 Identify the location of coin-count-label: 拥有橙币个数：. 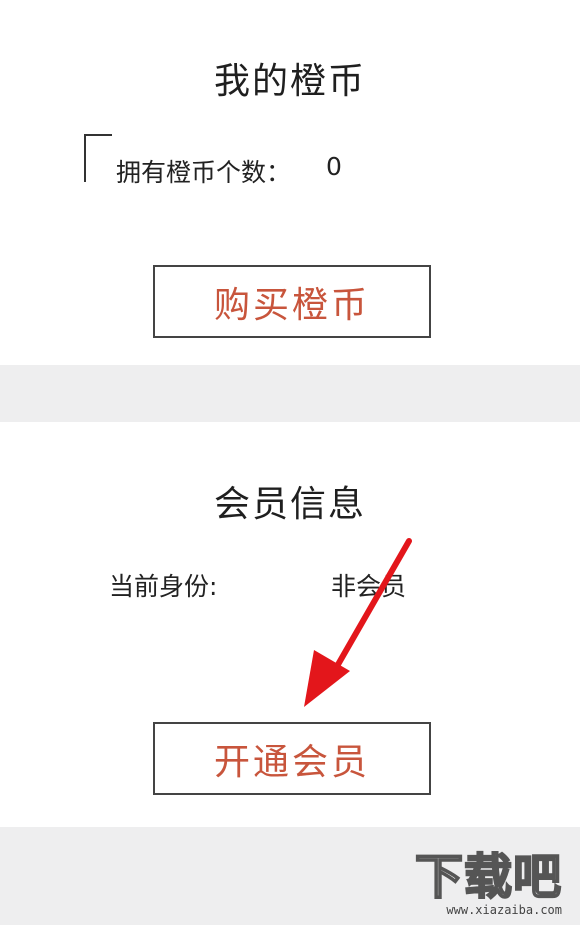
(204, 172).